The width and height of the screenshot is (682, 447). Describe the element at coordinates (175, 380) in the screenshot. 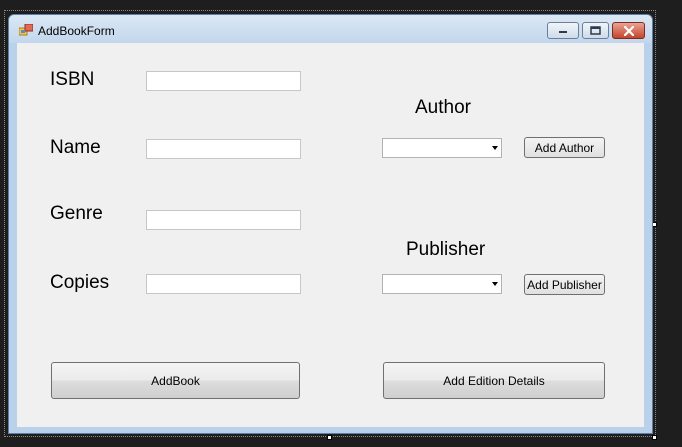

I see `add-book-button: AddBook` at that location.